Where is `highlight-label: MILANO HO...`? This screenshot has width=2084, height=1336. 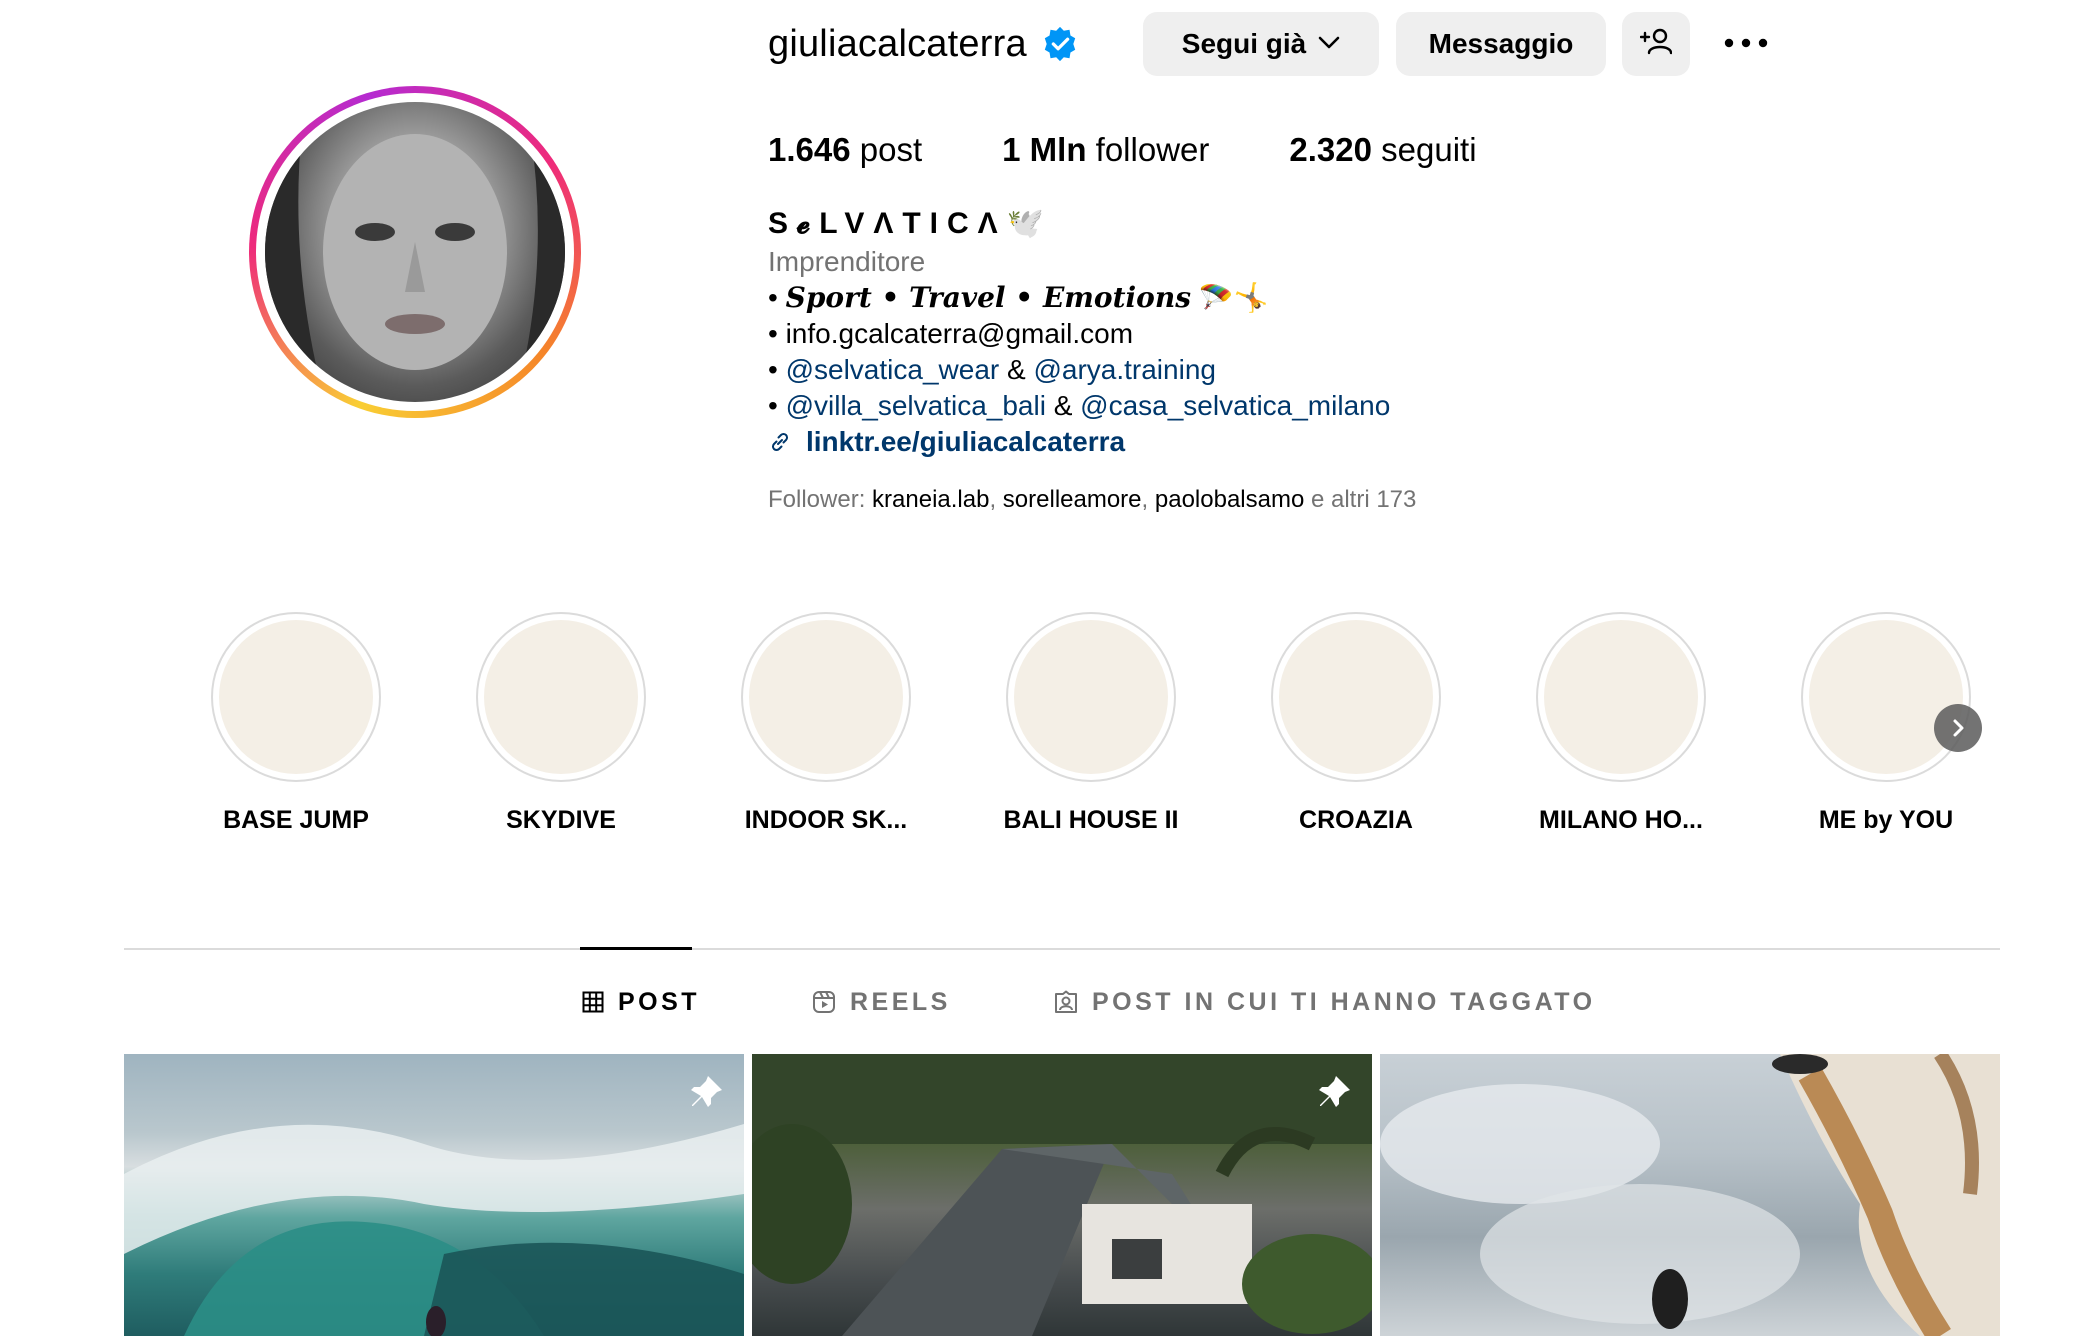
highlight-label: MILANO HO... is located at coordinates (1621, 820).